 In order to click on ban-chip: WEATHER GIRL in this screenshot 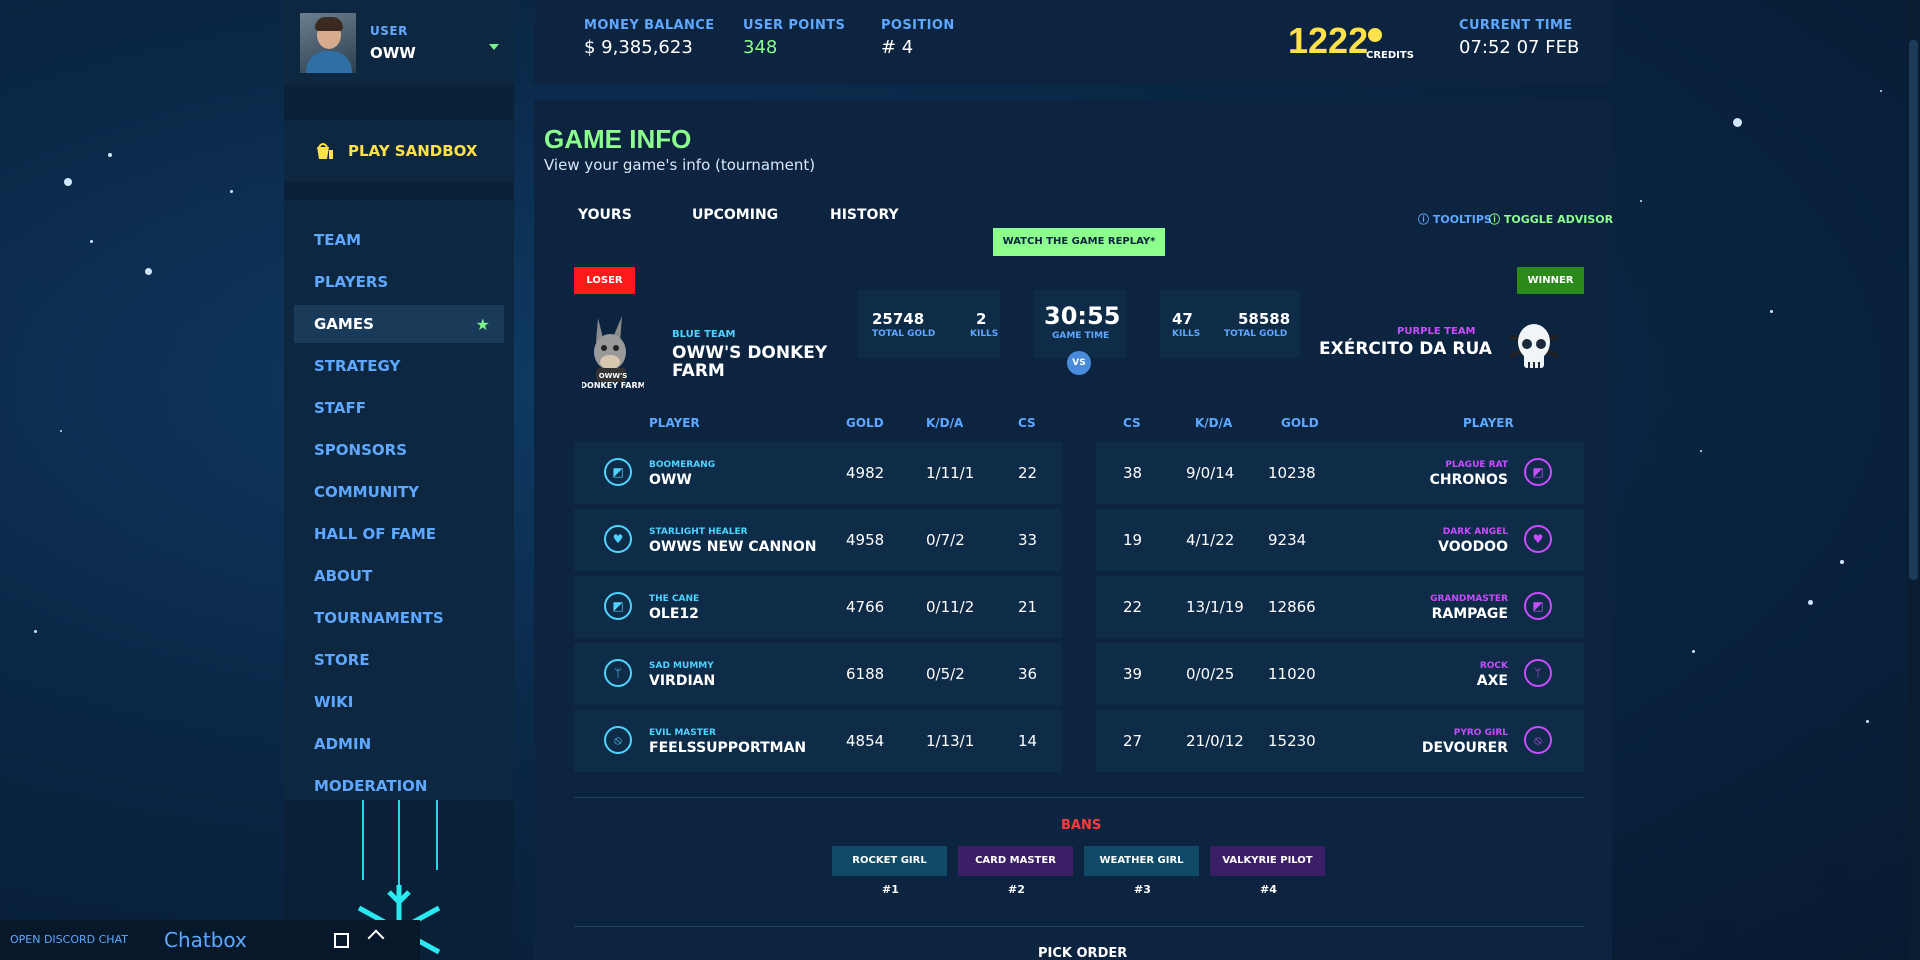, I will do `click(1141, 861)`.